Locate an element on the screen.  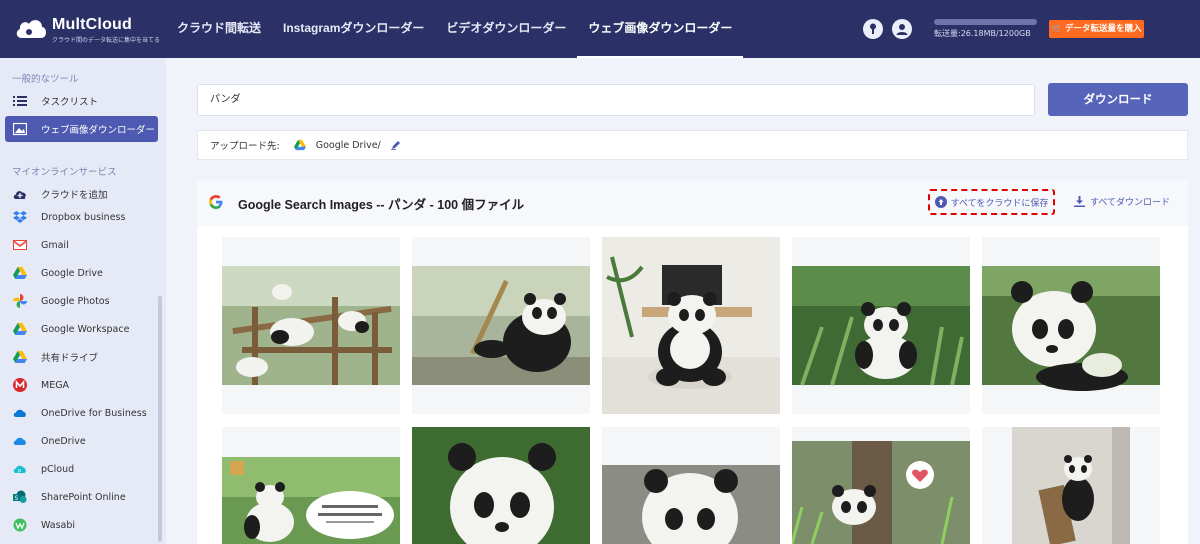
wasabi-icon is located at coordinates (20, 525).